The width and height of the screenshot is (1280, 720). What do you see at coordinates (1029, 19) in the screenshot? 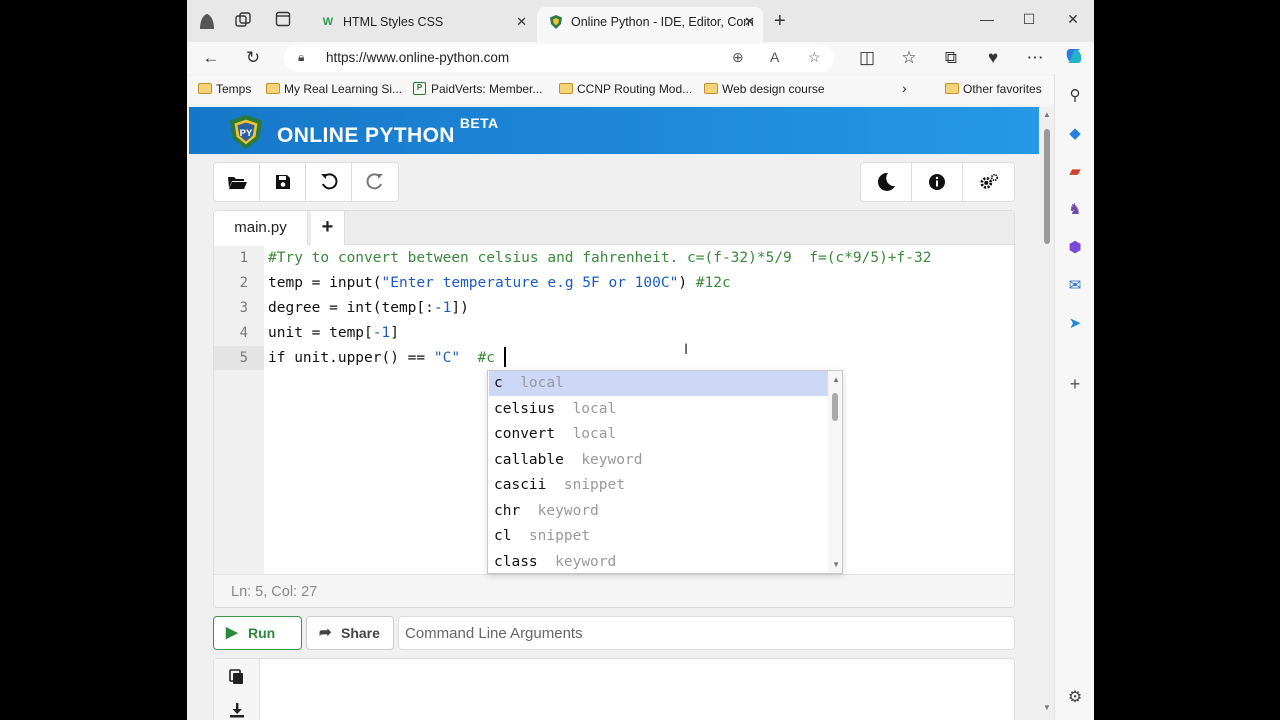
I see `maximize-icon: ☐` at bounding box center [1029, 19].